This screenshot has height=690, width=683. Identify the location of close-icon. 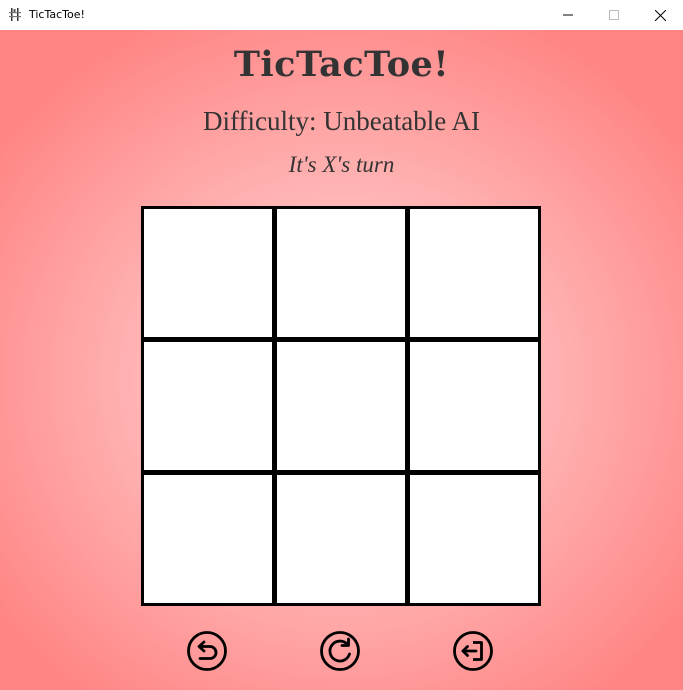
(660, 15).